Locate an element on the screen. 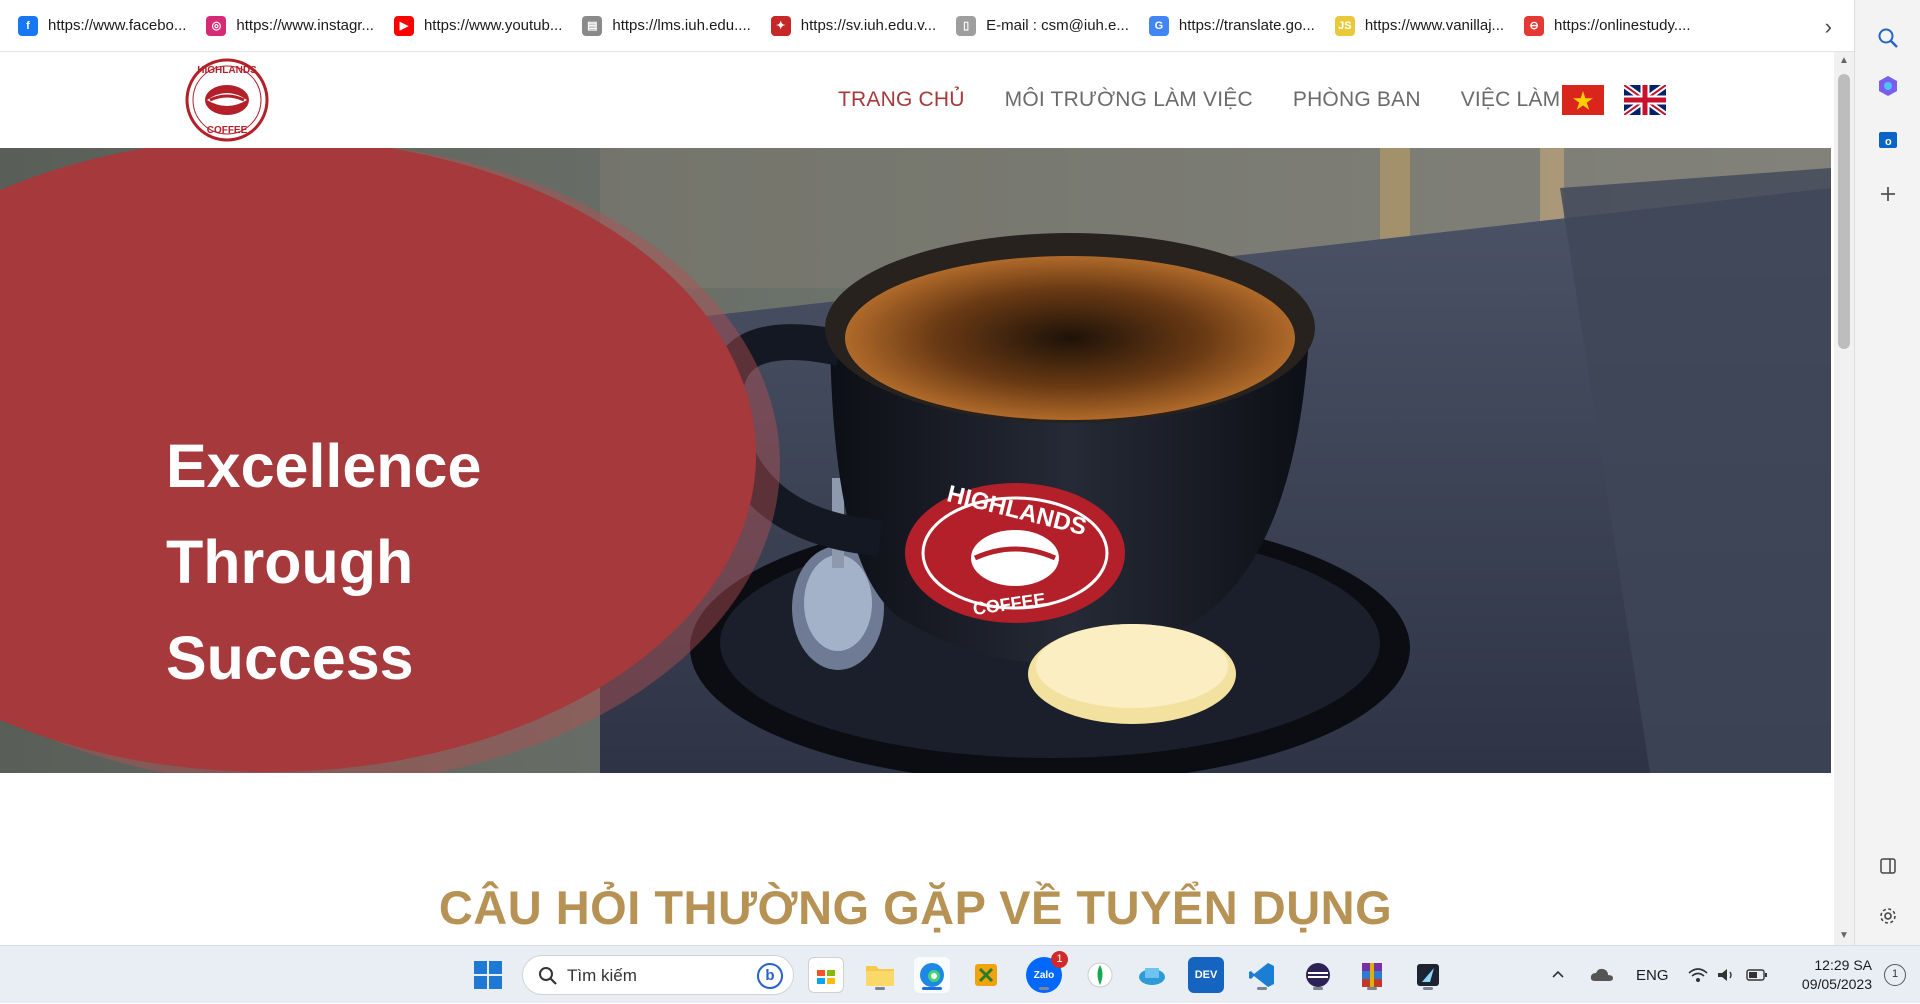 The image size is (1920, 1004). facebook-icon: f is located at coordinates (28, 25).